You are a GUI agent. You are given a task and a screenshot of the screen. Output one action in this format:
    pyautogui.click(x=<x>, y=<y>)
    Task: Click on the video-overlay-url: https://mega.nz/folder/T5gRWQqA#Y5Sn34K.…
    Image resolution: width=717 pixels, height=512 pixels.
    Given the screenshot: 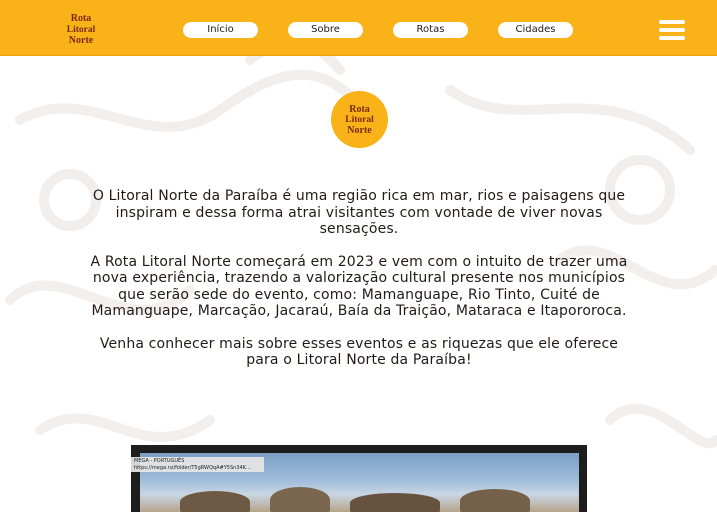 What is the action you would take?
    pyautogui.click(x=197, y=468)
    